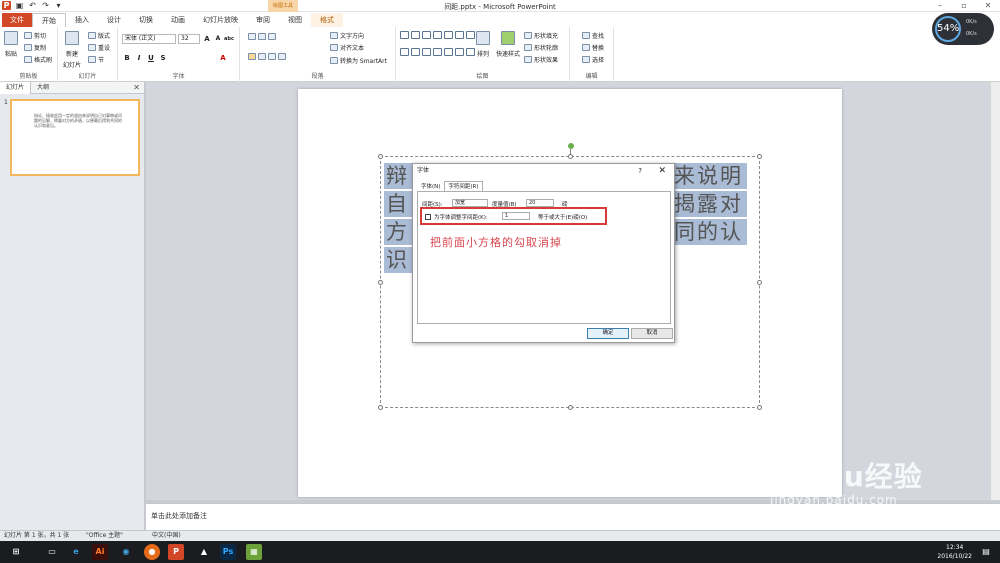  I want to click on clear-format-button: abc, so click(229, 39).